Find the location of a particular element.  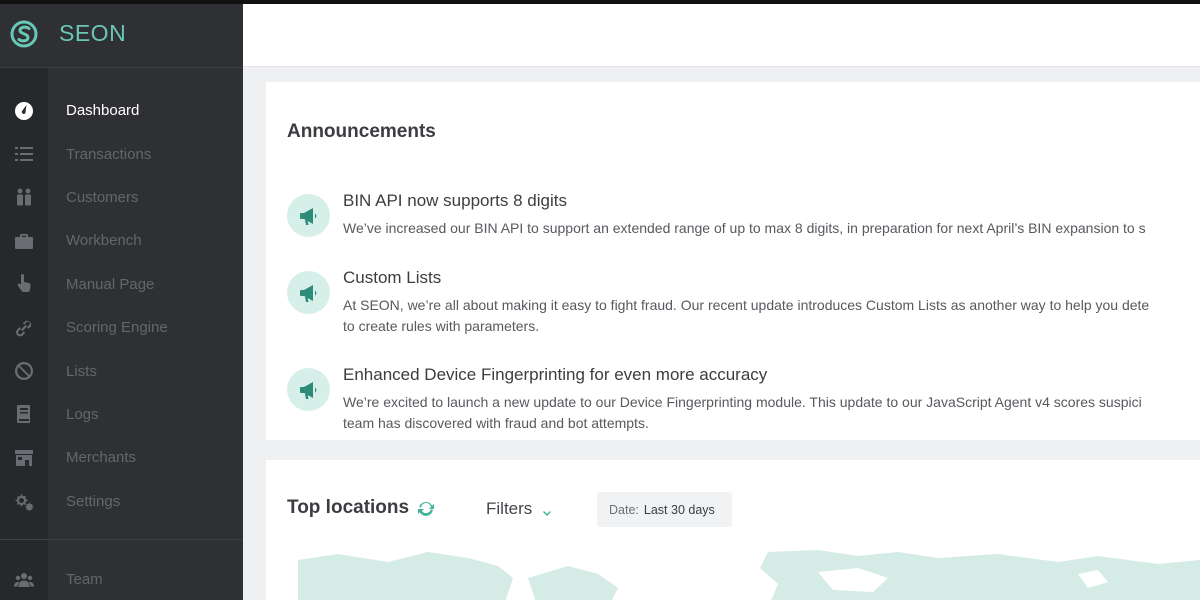

chevron-down-icon is located at coordinates (547, 510).